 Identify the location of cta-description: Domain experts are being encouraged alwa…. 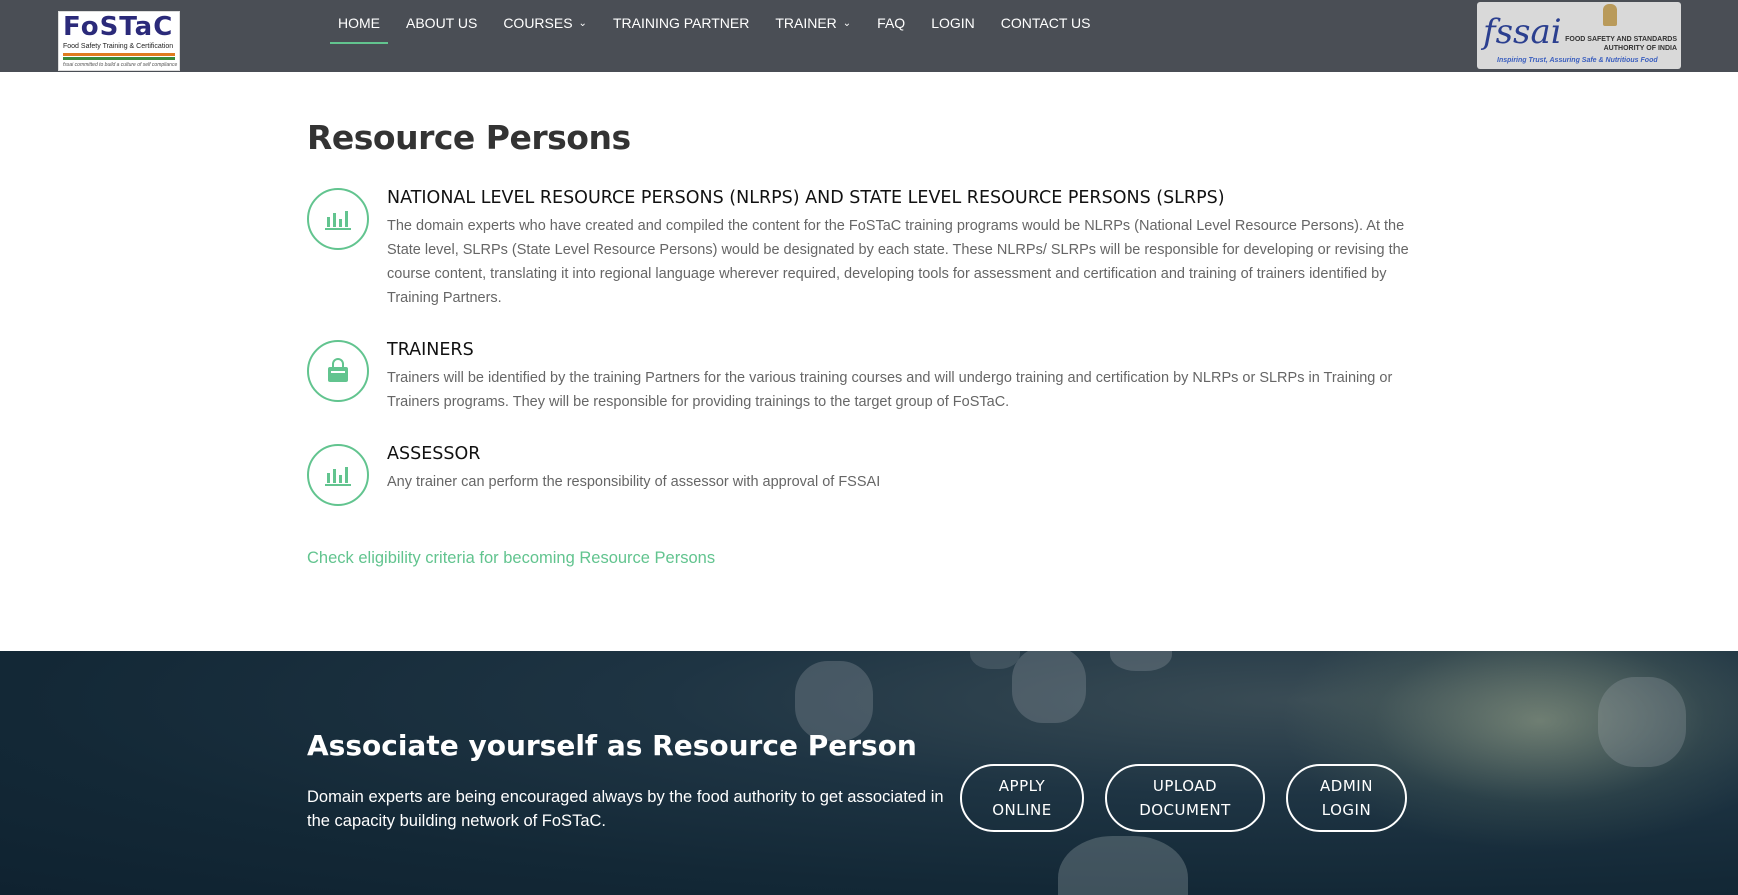
(625, 809).